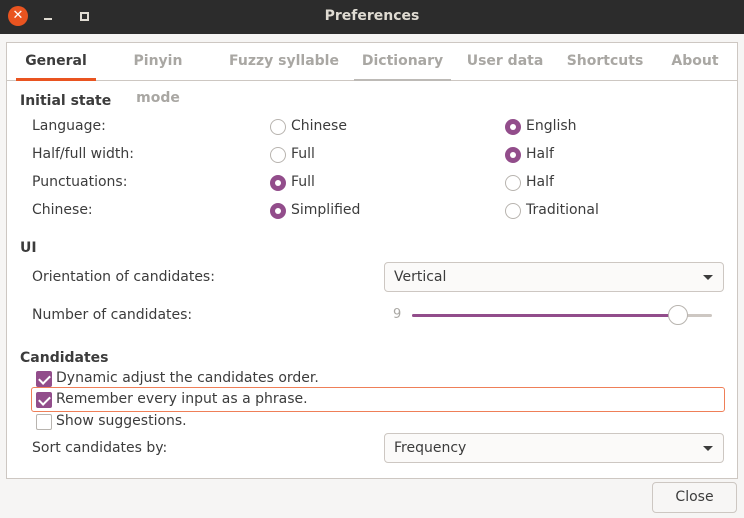 The height and width of the screenshot is (518, 744). I want to click on tab-dictionary: Dictionary, so click(402, 62).